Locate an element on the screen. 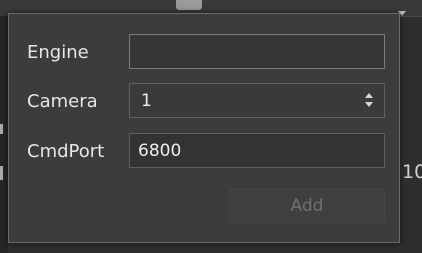  background-sidebar is located at coordinates (4, 134).